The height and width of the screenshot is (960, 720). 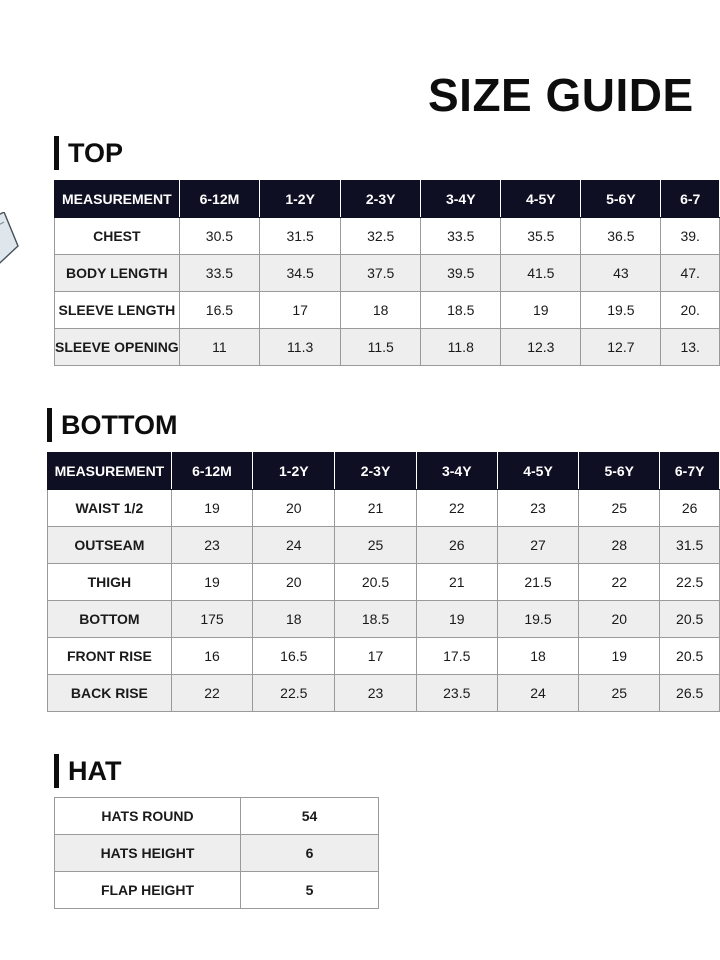 I want to click on table-row: WAIST 1/2 19 20 21 22 23 25 26, so click(x=383, y=508).